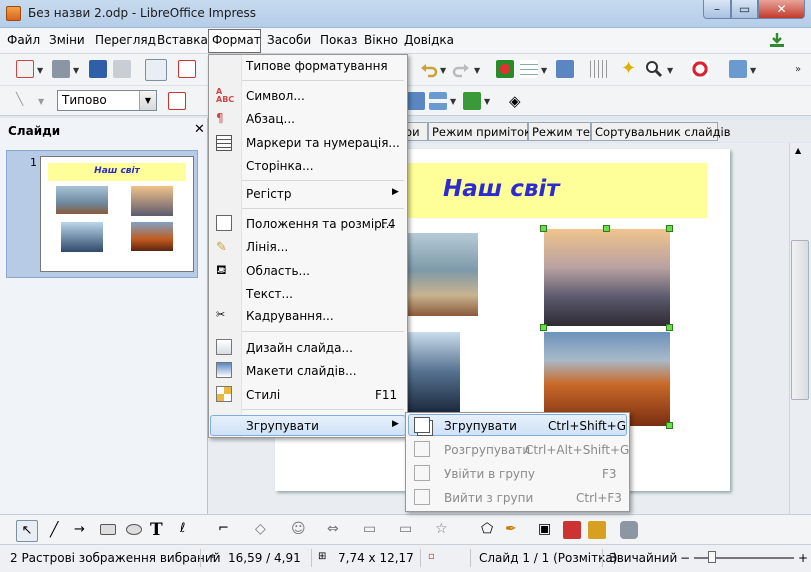 The height and width of the screenshot is (572, 811). Describe the element at coordinates (317, 66) in the screenshot. I see `menu-item-default-formatting: Типове форматування` at that location.